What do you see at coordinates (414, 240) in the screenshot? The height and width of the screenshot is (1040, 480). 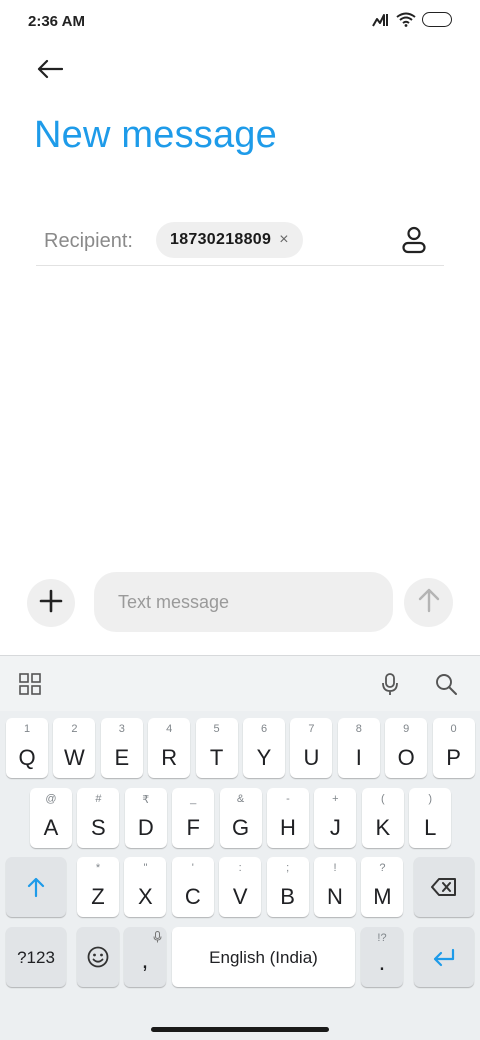 I see `contact-picker-button` at bounding box center [414, 240].